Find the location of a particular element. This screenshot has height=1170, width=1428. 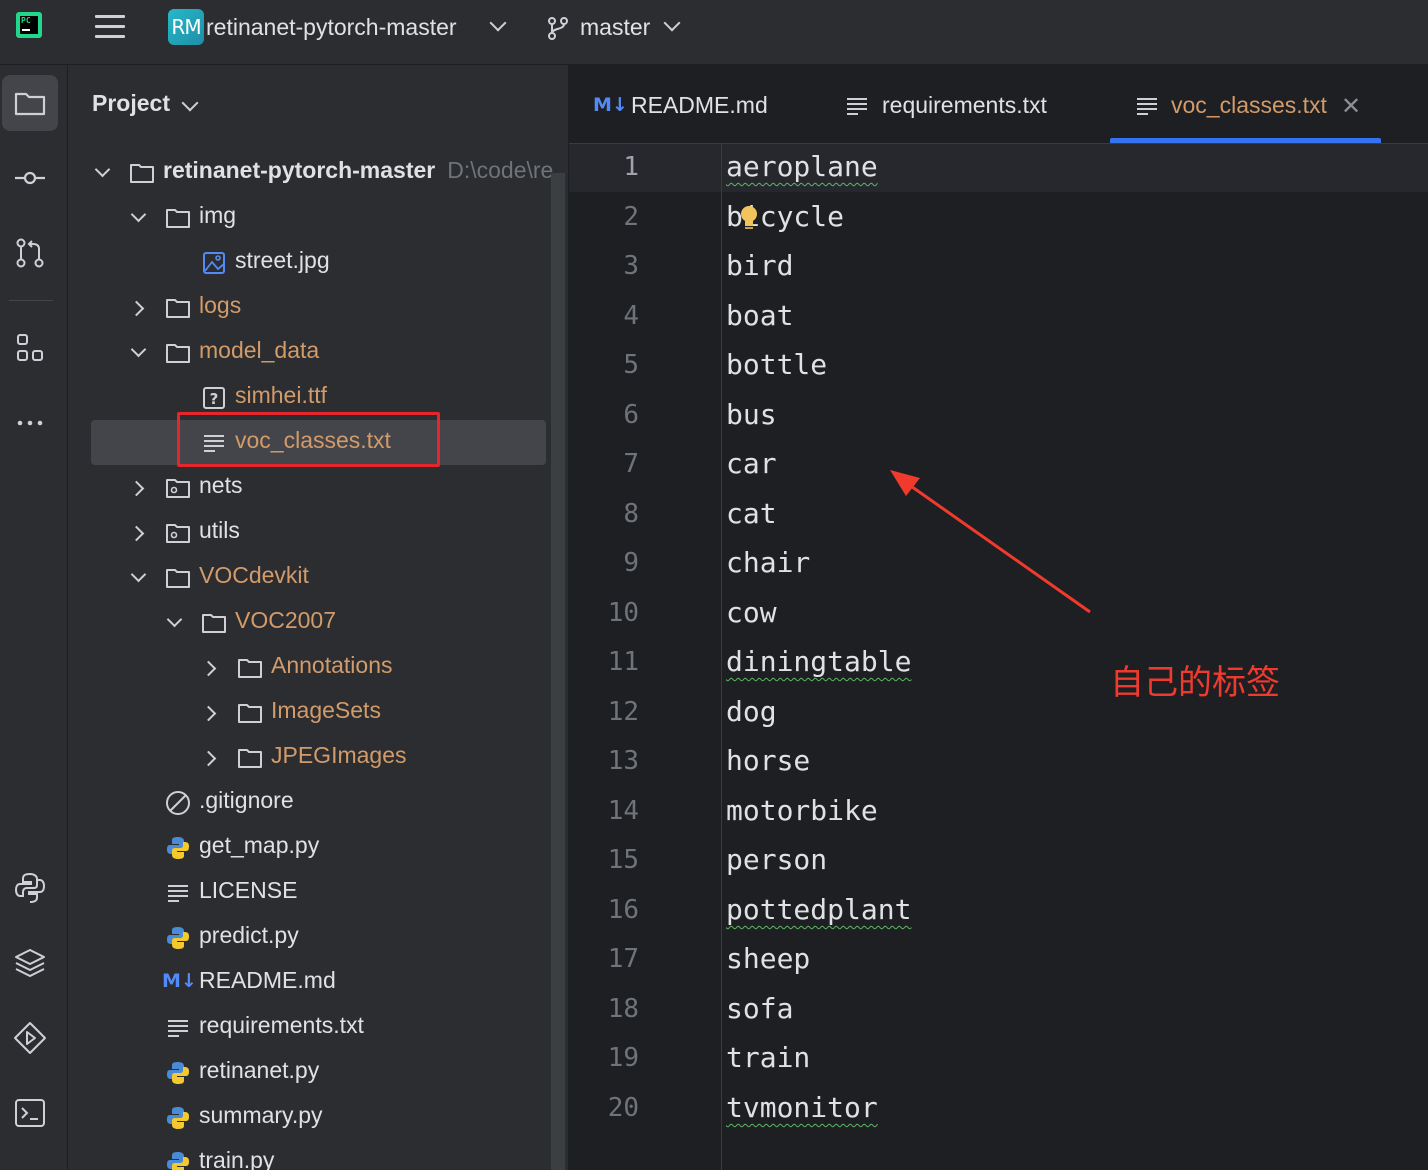

structure-tool-button is located at coordinates (30, 348).